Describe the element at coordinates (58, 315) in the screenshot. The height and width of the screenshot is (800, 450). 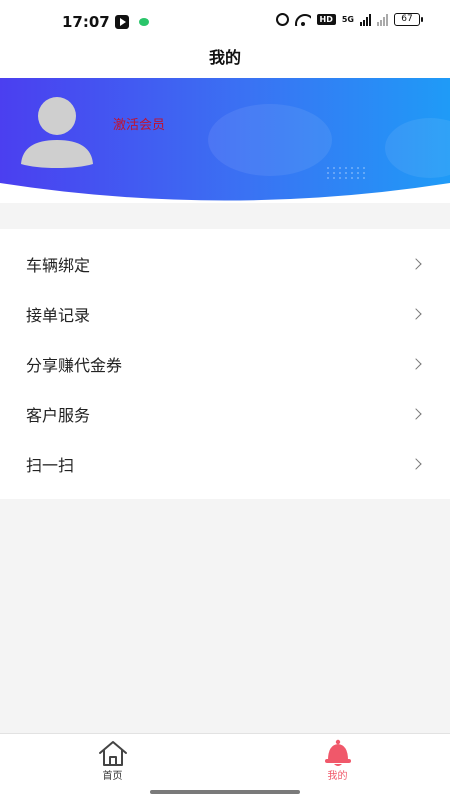
I see `menu-item-label: 接单记录` at that location.